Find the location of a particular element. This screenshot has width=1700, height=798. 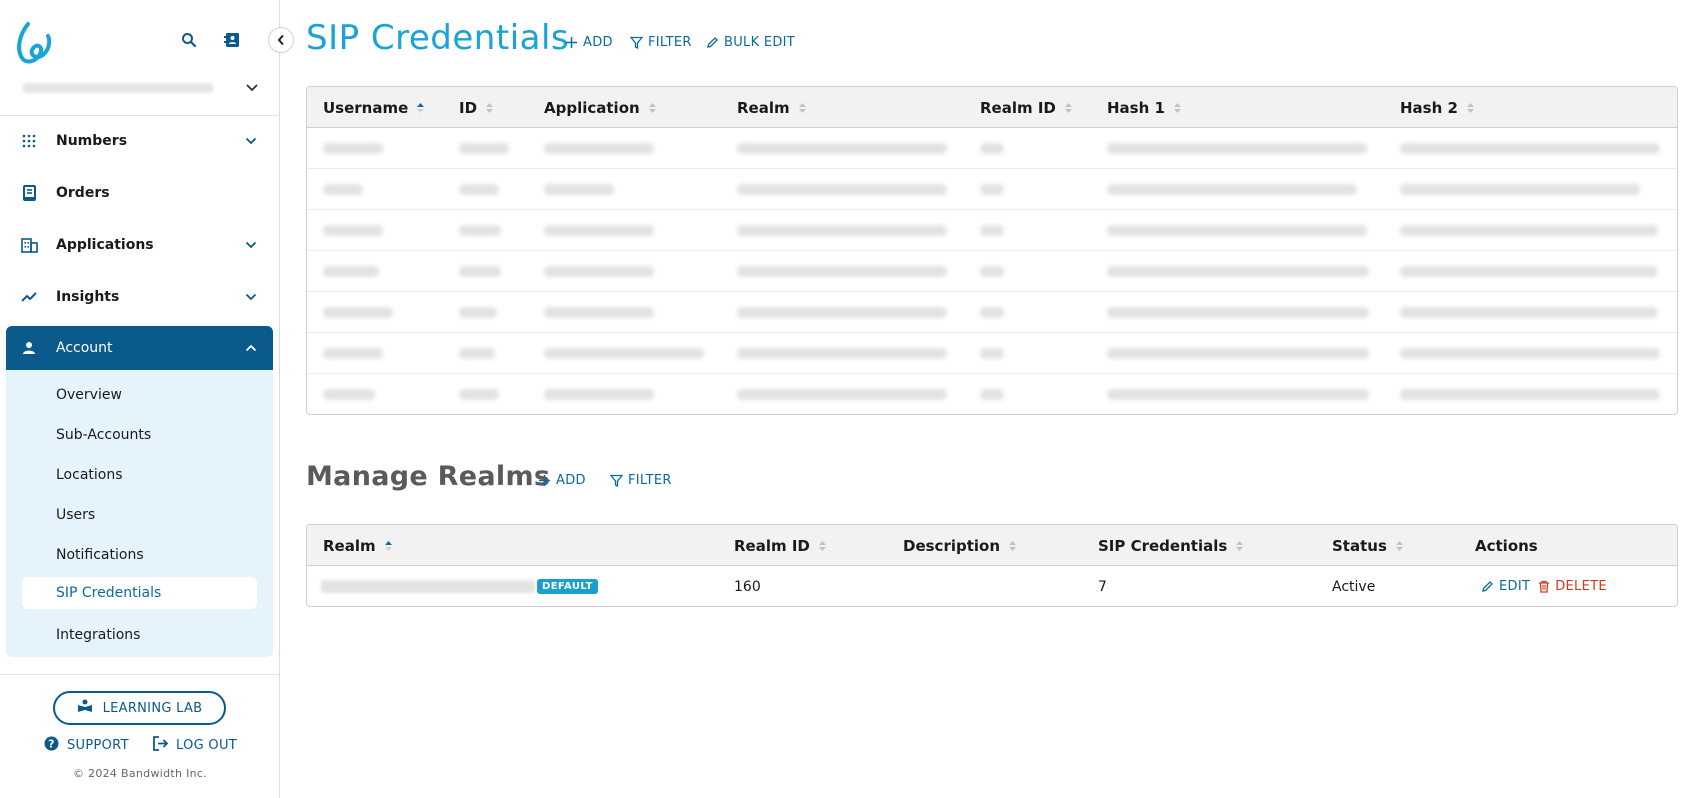

column-header-username: Username is located at coordinates (374, 107).